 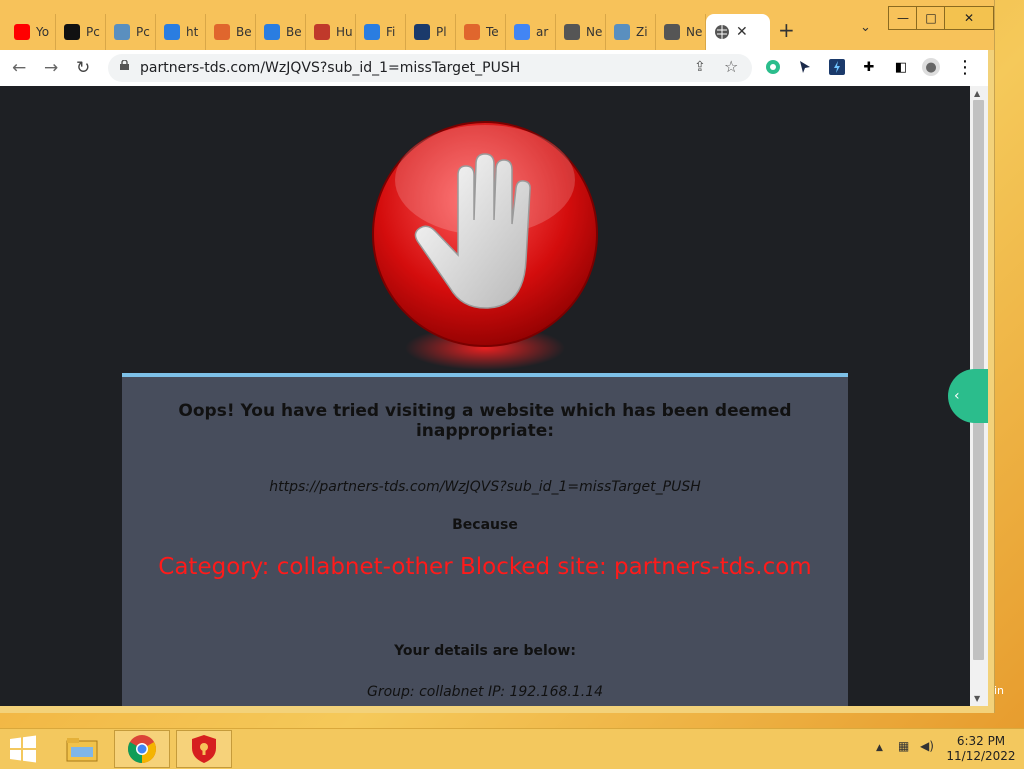 I want to click on chrome-taskbar-button, so click(x=142, y=749).